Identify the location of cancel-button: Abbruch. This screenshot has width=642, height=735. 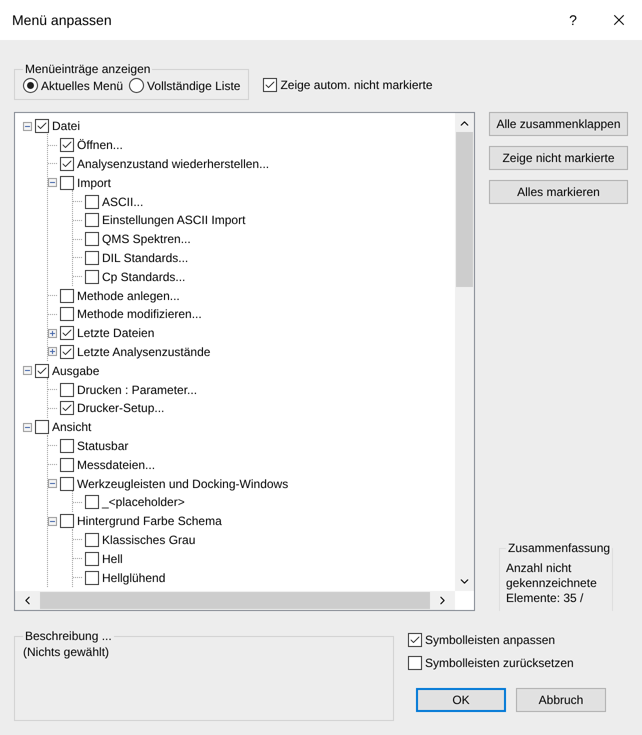
(561, 700).